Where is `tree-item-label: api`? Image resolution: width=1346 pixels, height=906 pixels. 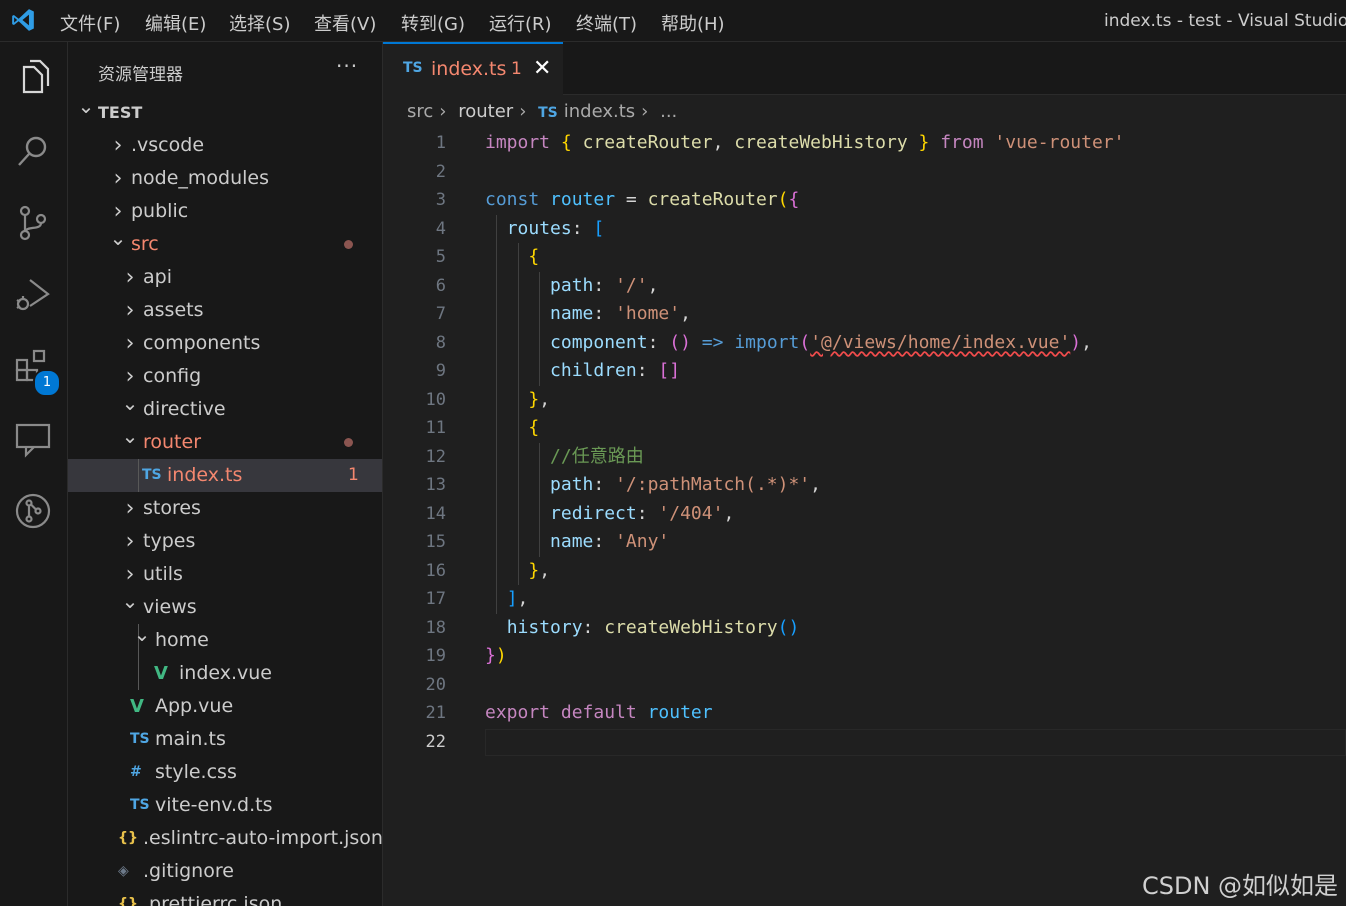
tree-item-label: api is located at coordinates (157, 277).